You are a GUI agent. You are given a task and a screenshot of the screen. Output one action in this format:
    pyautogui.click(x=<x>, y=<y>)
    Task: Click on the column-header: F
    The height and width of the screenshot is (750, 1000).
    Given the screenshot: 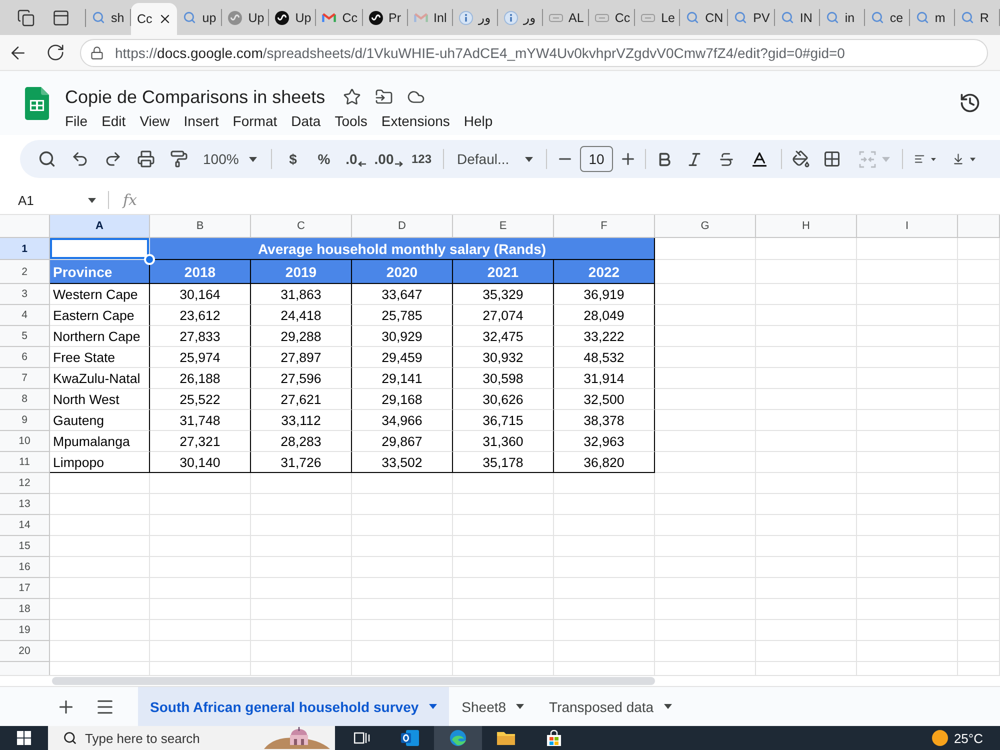 What is the action you would take?
    pyautogui.click(x=604, y=226)
    